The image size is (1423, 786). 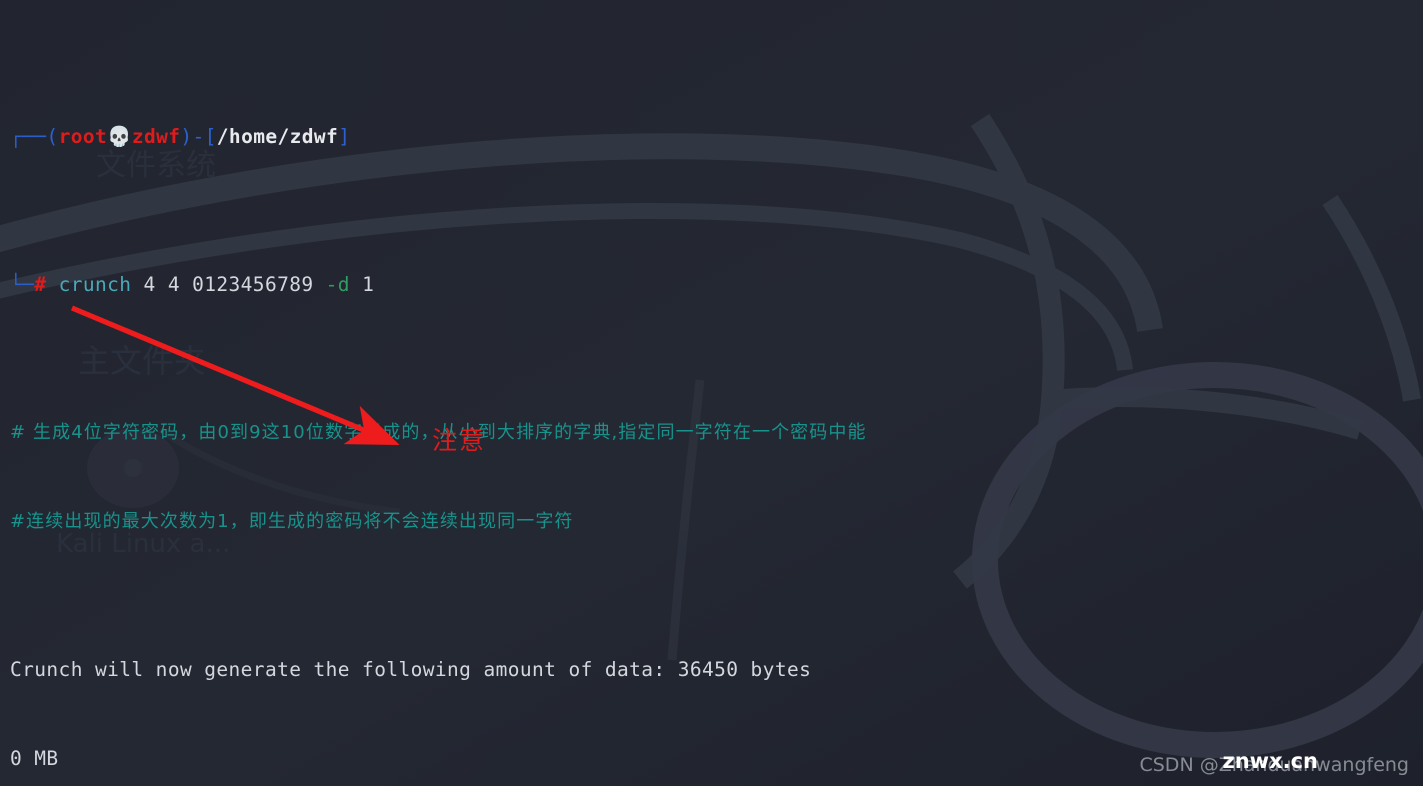 What do you see at coordinates (277, 137) in the screenshot?
I see `prompt-path: /home/zdwf` at bounding box center [277, 137].